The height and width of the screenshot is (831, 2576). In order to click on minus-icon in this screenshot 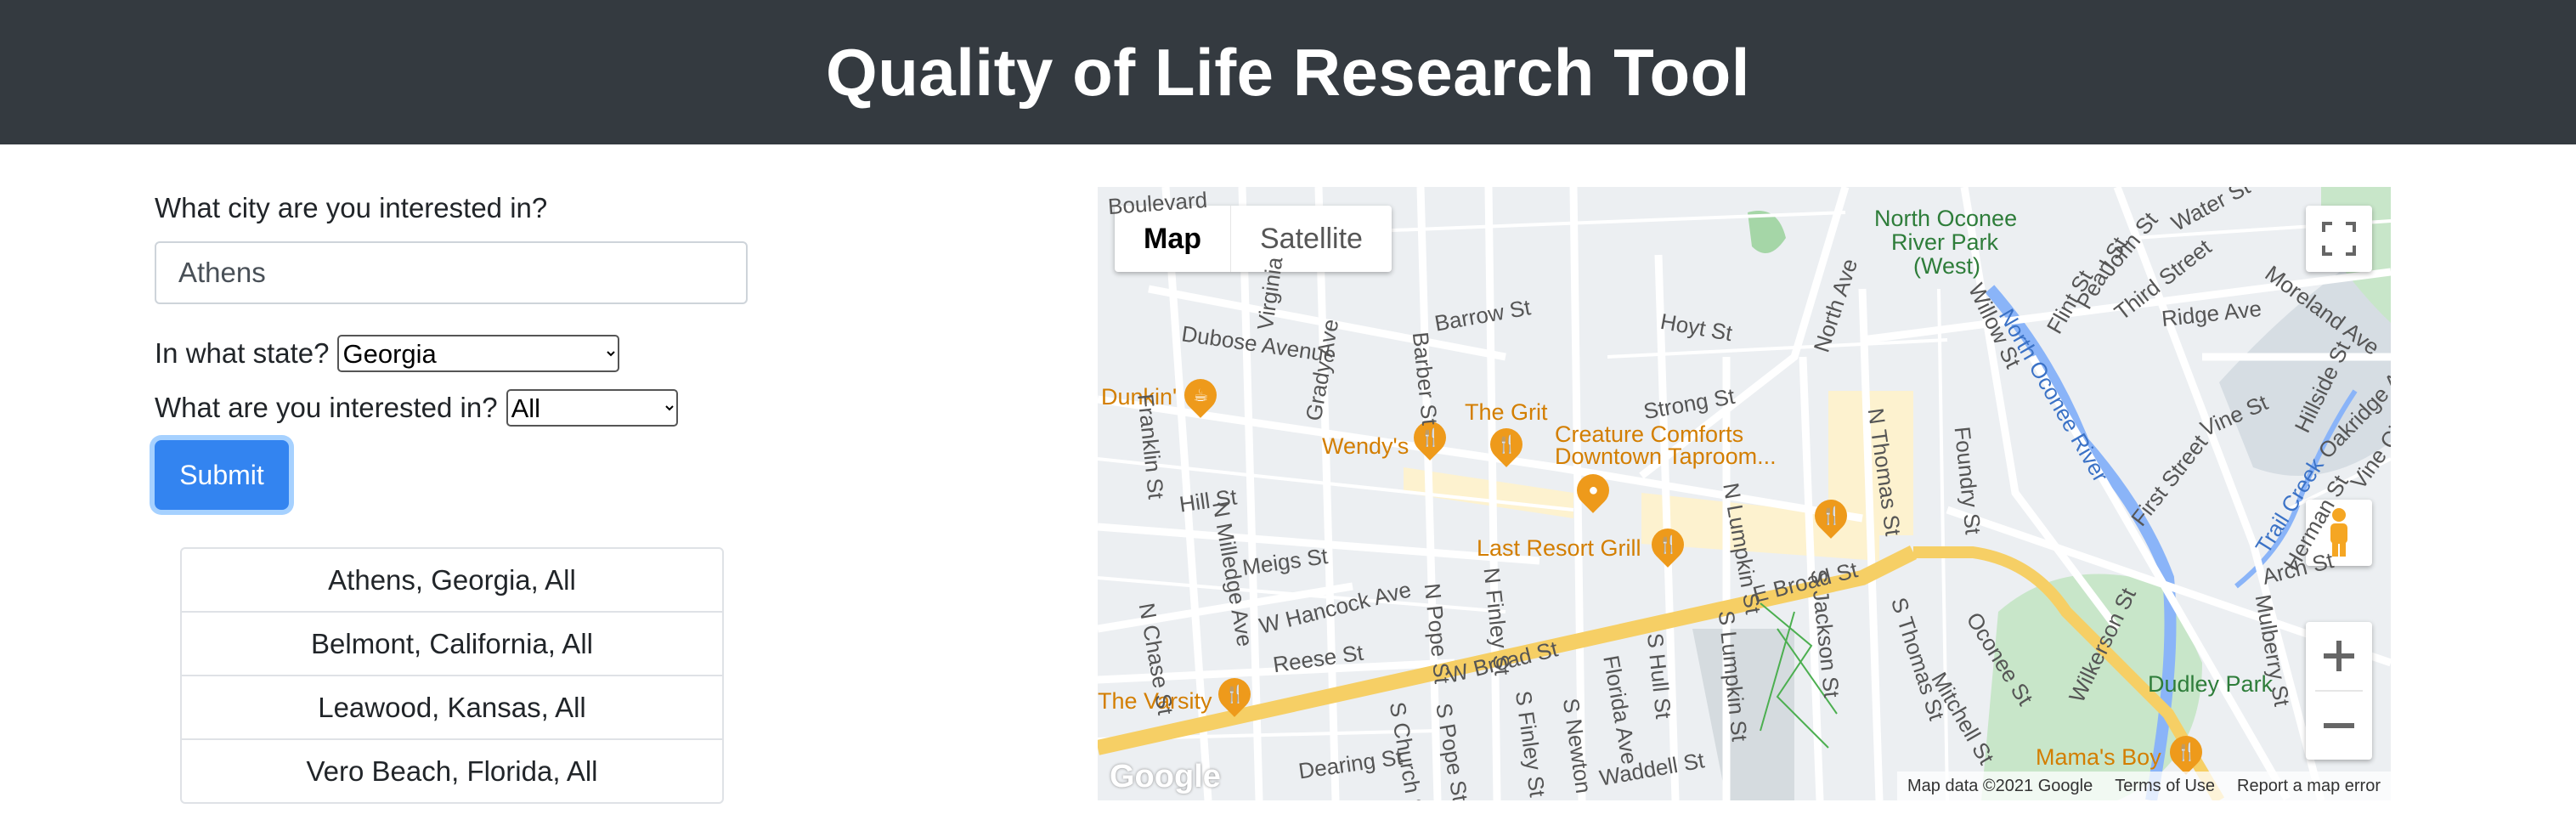, I will do `click(2339, 725)`.